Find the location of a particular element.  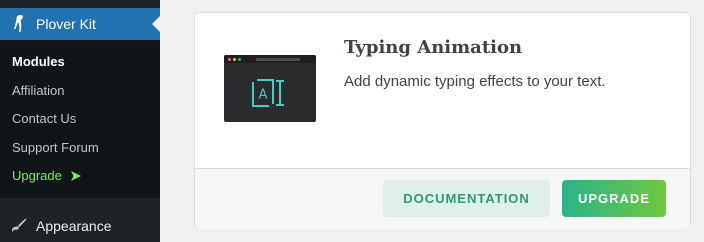

upgrade-button: Upgrade is located at coordinates (614, 198).